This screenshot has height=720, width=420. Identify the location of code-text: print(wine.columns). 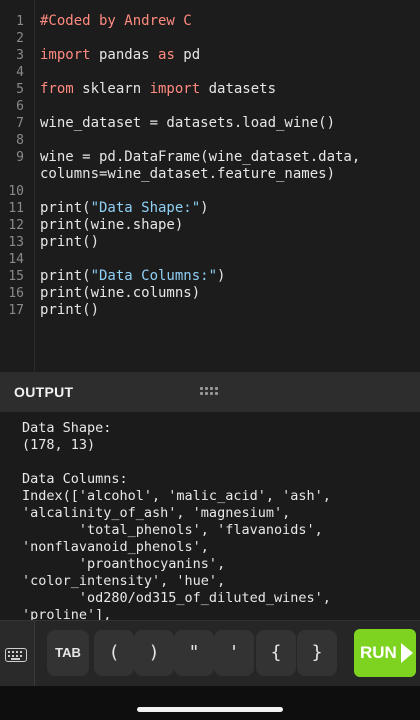
(120, 293).